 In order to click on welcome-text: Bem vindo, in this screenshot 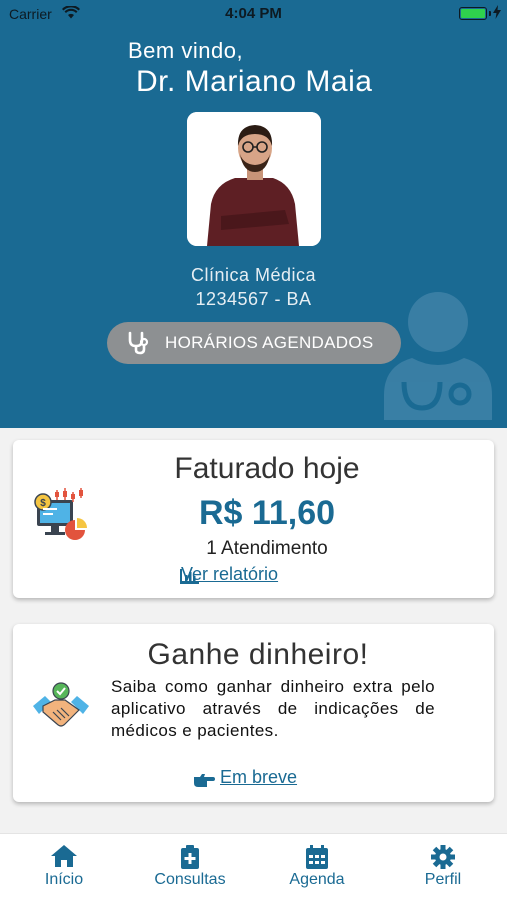, I will do `click(186, 50)`.